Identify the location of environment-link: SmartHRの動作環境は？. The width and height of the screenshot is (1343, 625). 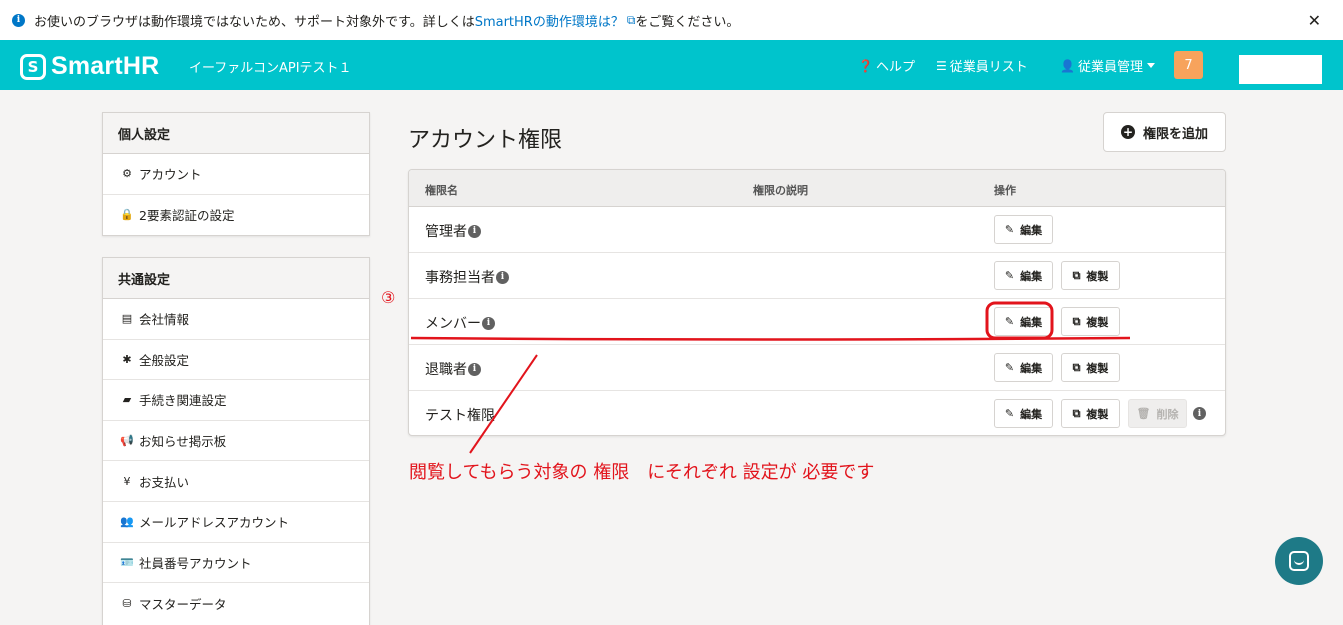
(549, 20).